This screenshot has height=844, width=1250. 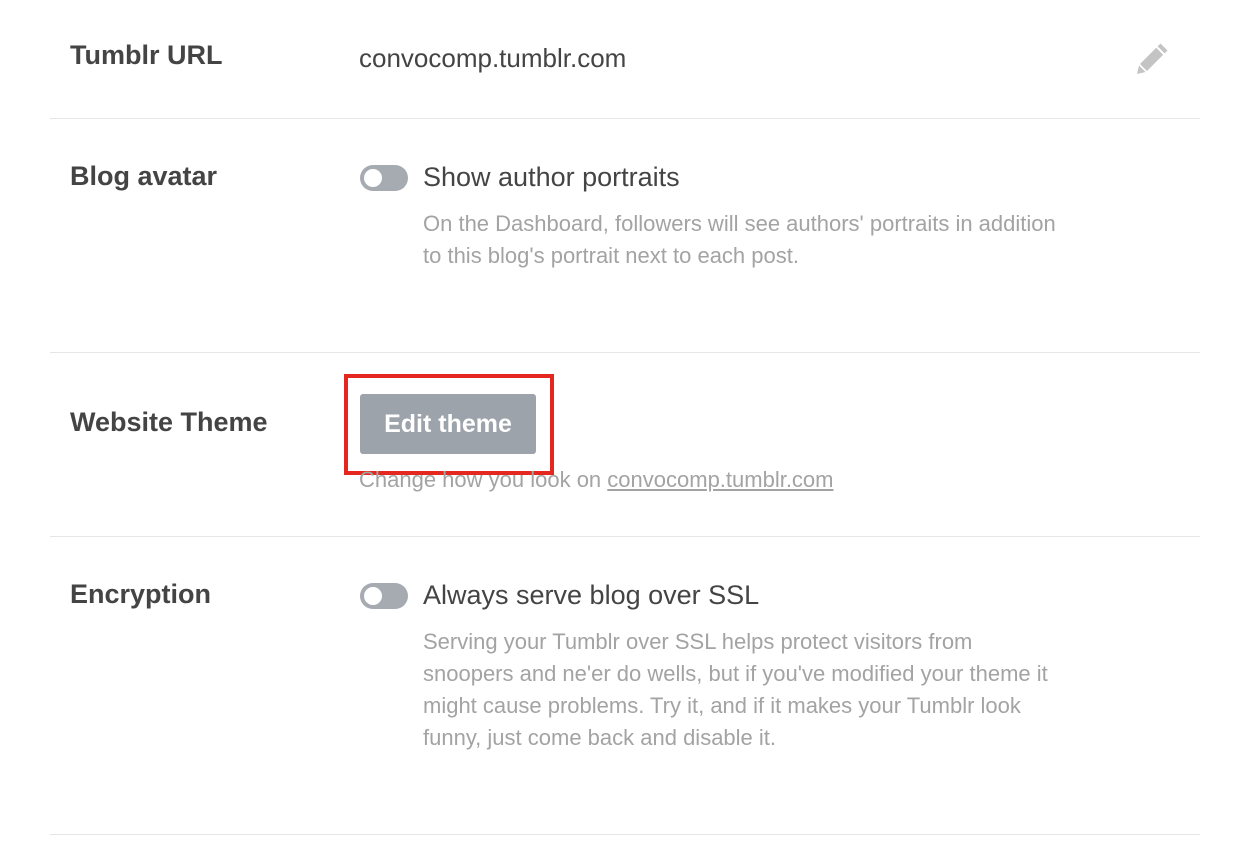 I want to click on tumblr-url-row: Tumblr URL convocomp.tumblr.com, so click(x=625, y=59).